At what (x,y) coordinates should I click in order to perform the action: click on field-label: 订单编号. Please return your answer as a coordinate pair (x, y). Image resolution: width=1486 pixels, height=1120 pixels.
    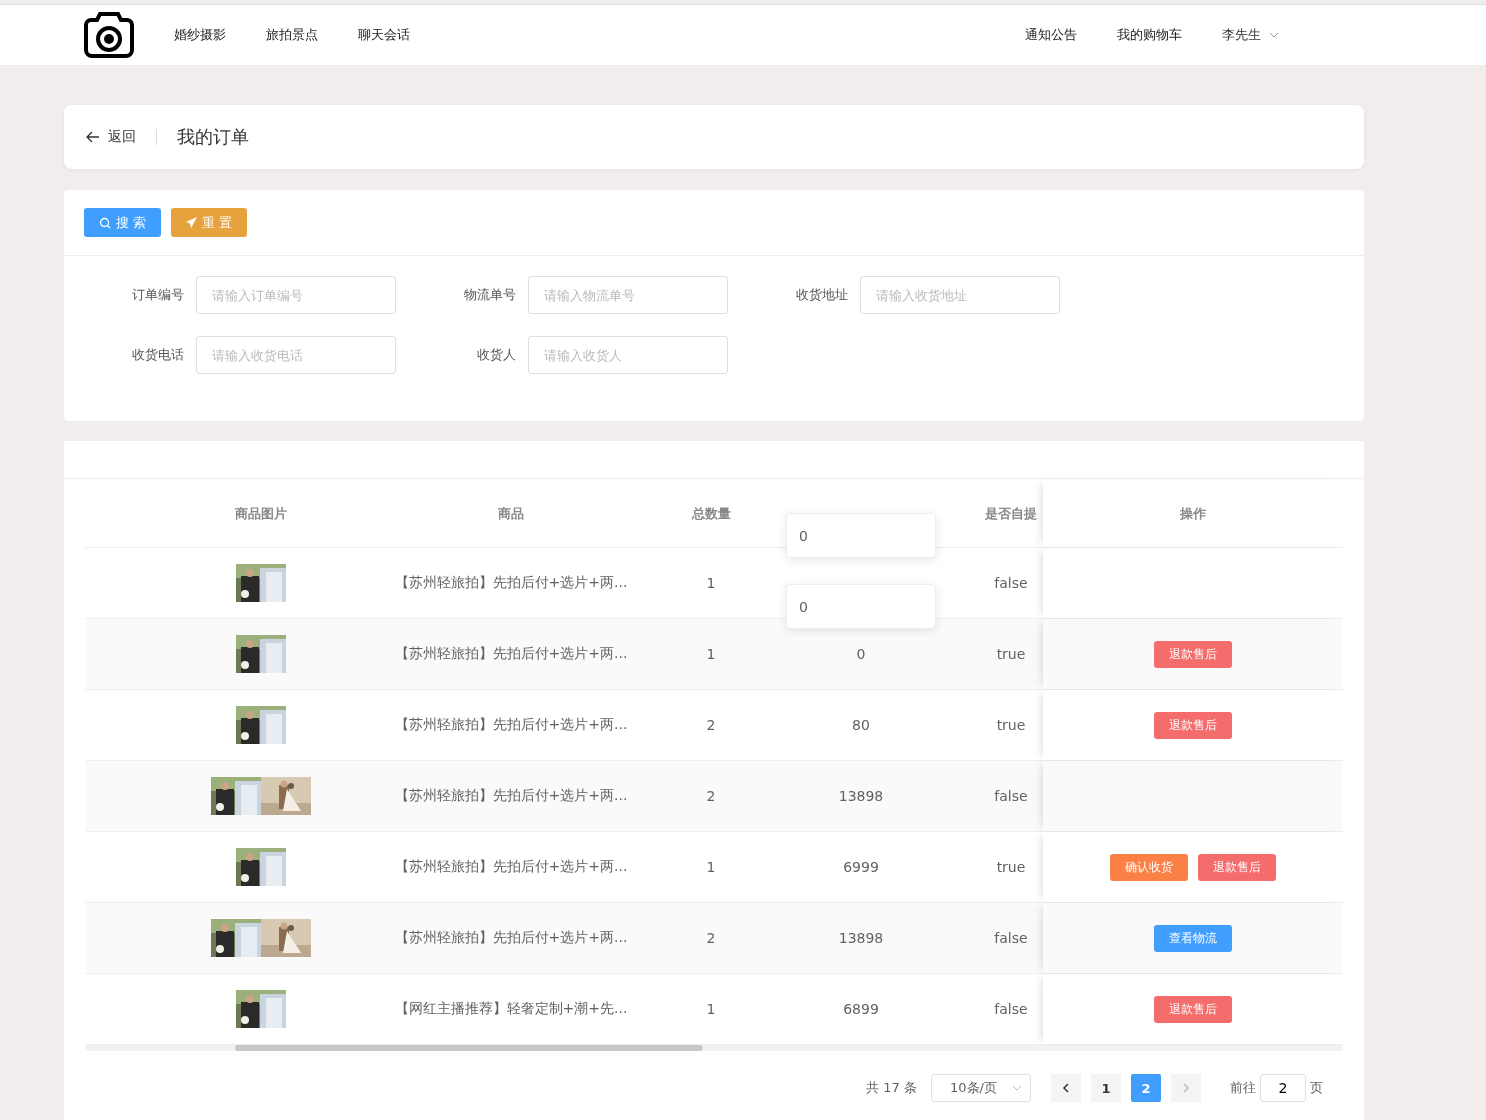
    Looking at the image, I should click on (158, 295).